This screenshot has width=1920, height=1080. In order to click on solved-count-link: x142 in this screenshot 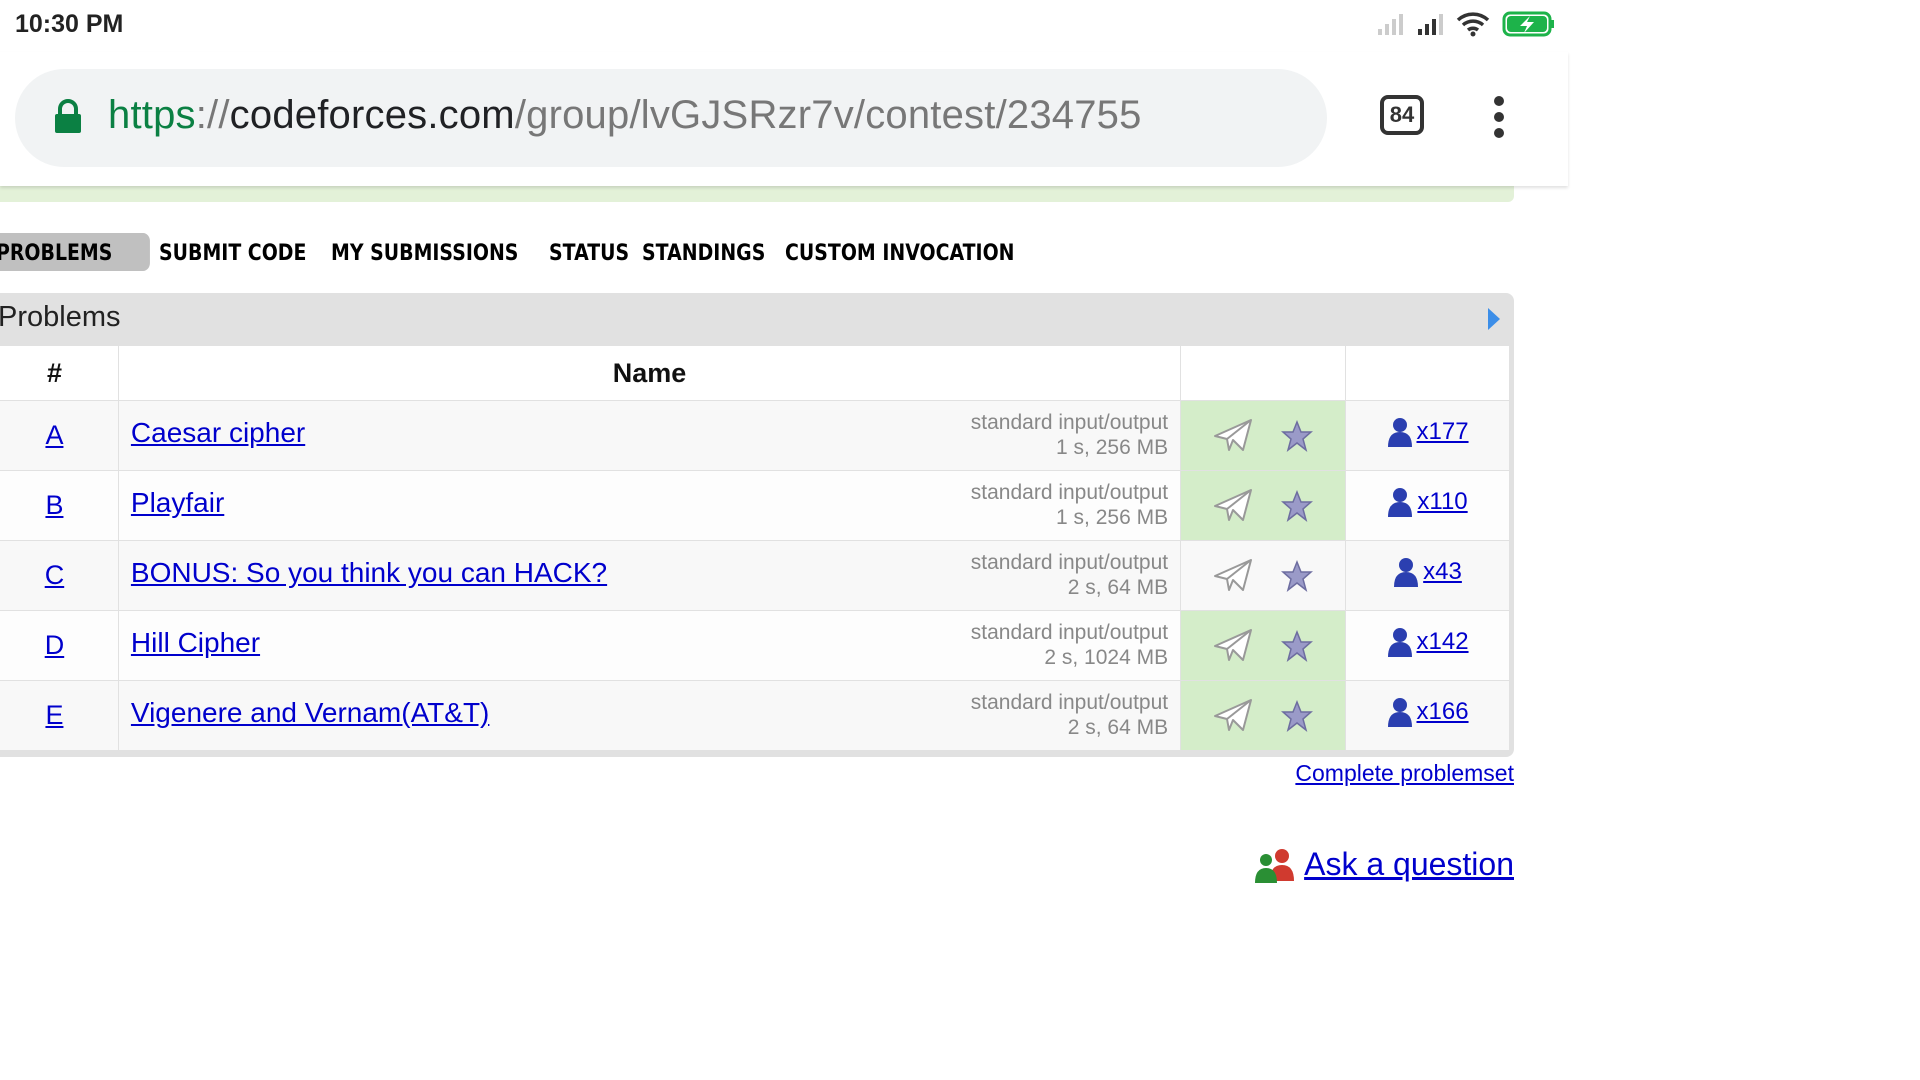, I will do `click(1443, 642)`.